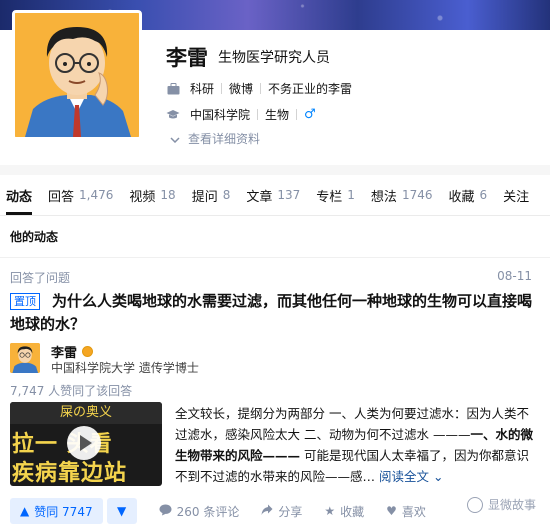 The image size is (550, 527). I want to click on voters-summary: 7,747 人赞同了该回答, so click(71, 390).